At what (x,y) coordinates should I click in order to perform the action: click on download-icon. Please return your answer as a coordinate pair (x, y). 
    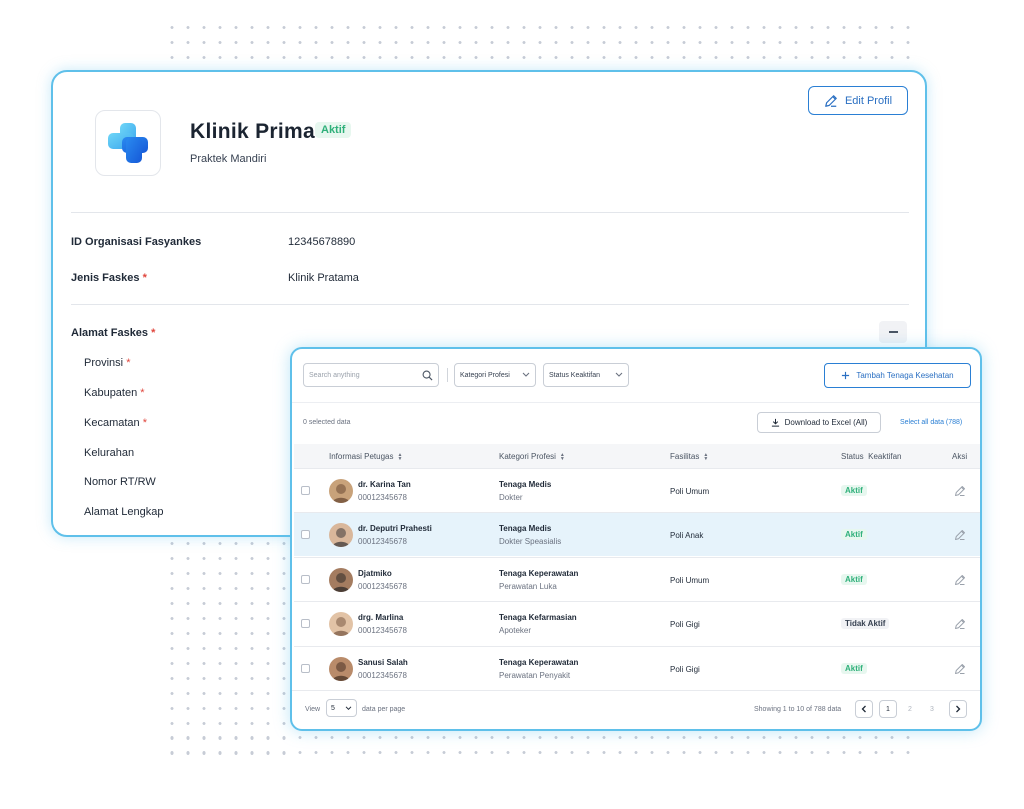
    Looking at the image, I should click on (775, 422).